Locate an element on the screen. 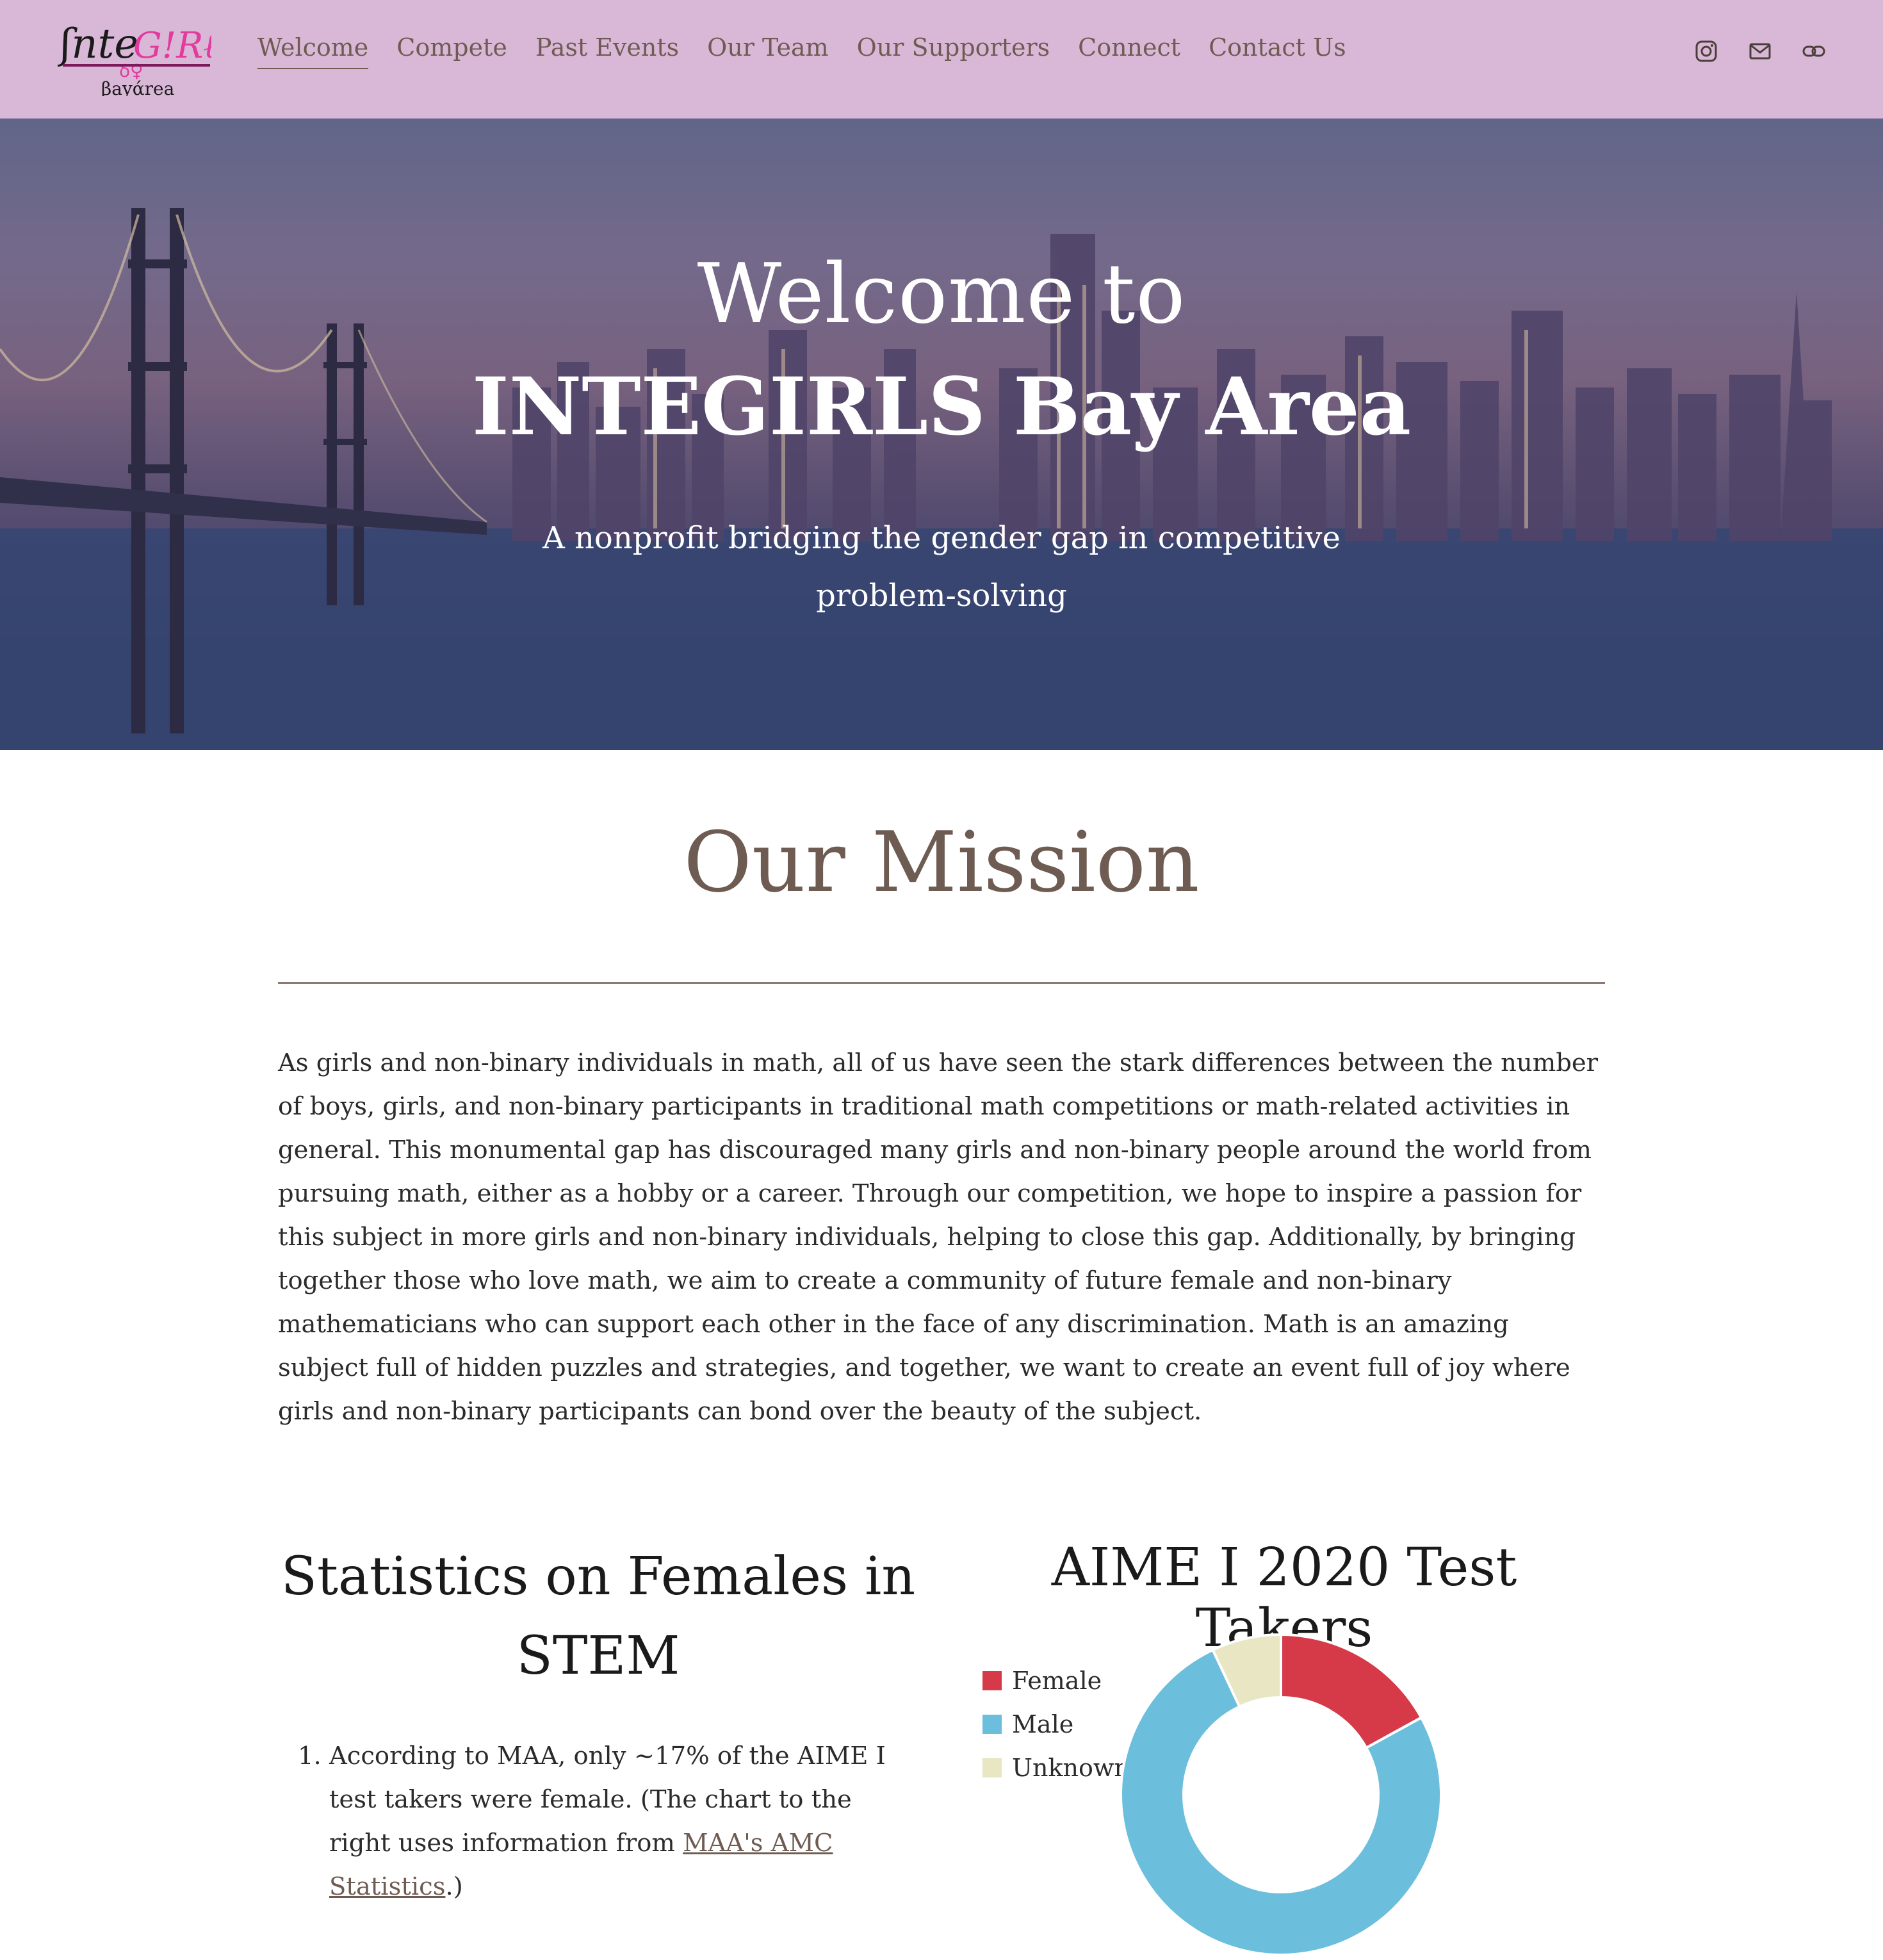  email-icon is located at coordinates (1760, 51).